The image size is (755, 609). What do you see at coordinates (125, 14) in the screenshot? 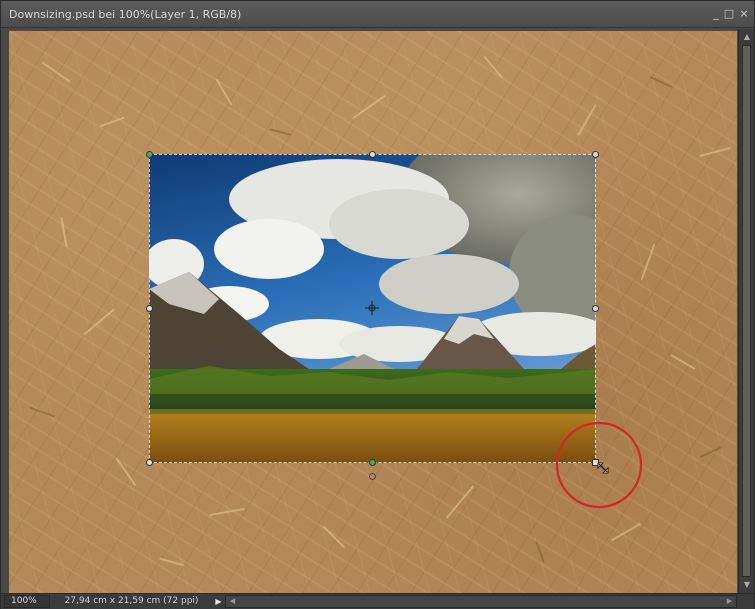
I see `window-title: Downsizing.psd bei 100%(Layer 1, RGB/8)` at bounding box center [125, 14].